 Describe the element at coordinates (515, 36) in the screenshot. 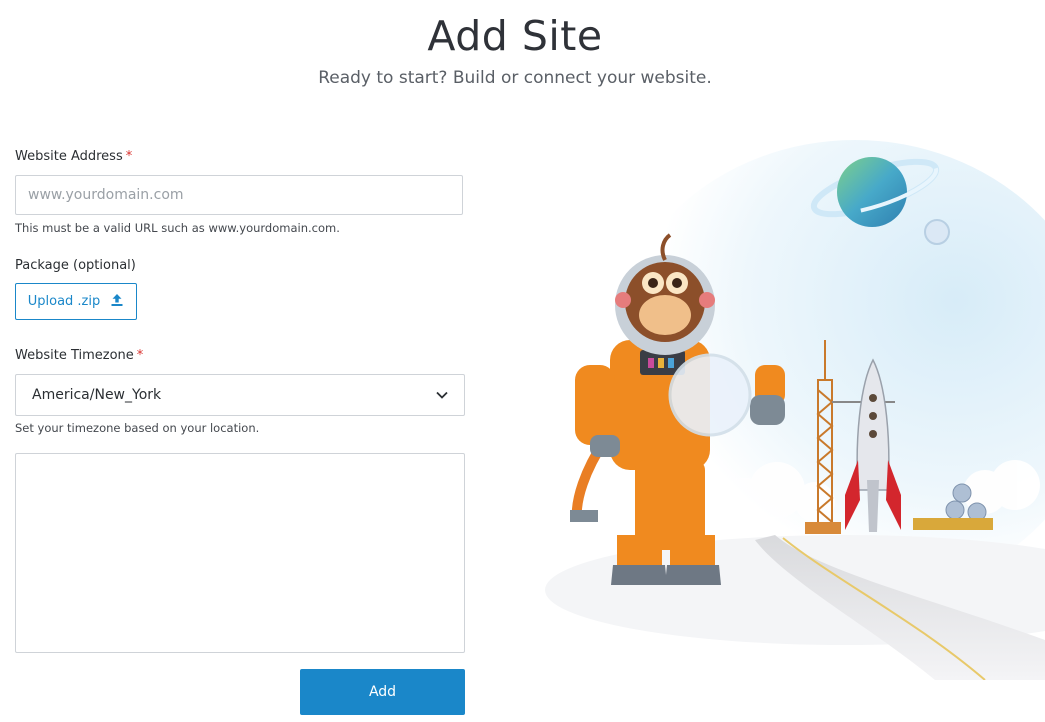

I see `page-title: Add Site` at that location.